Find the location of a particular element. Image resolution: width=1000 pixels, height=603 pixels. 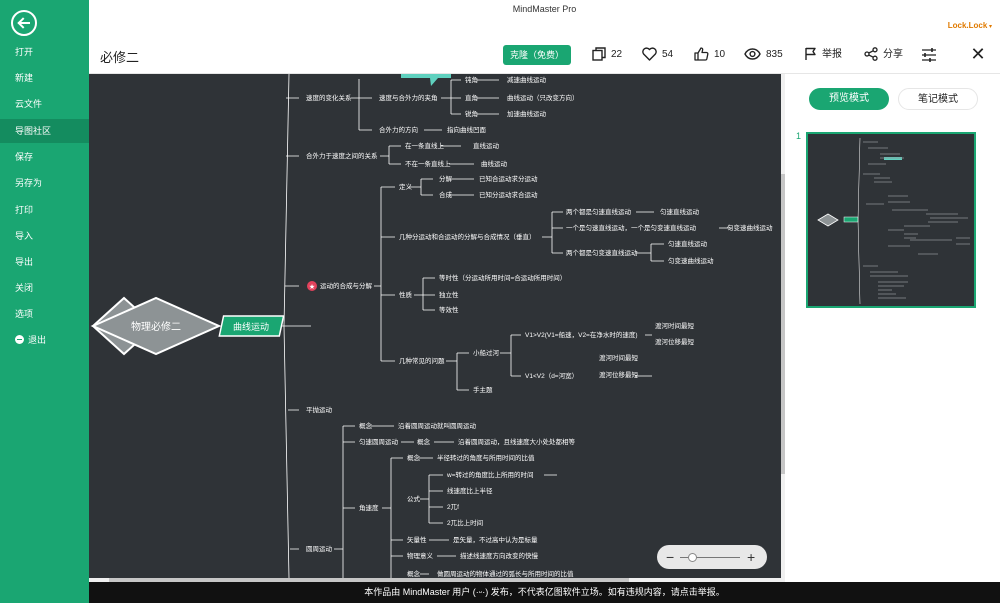

share-button: 分享 is located at coordinates (883, 55).